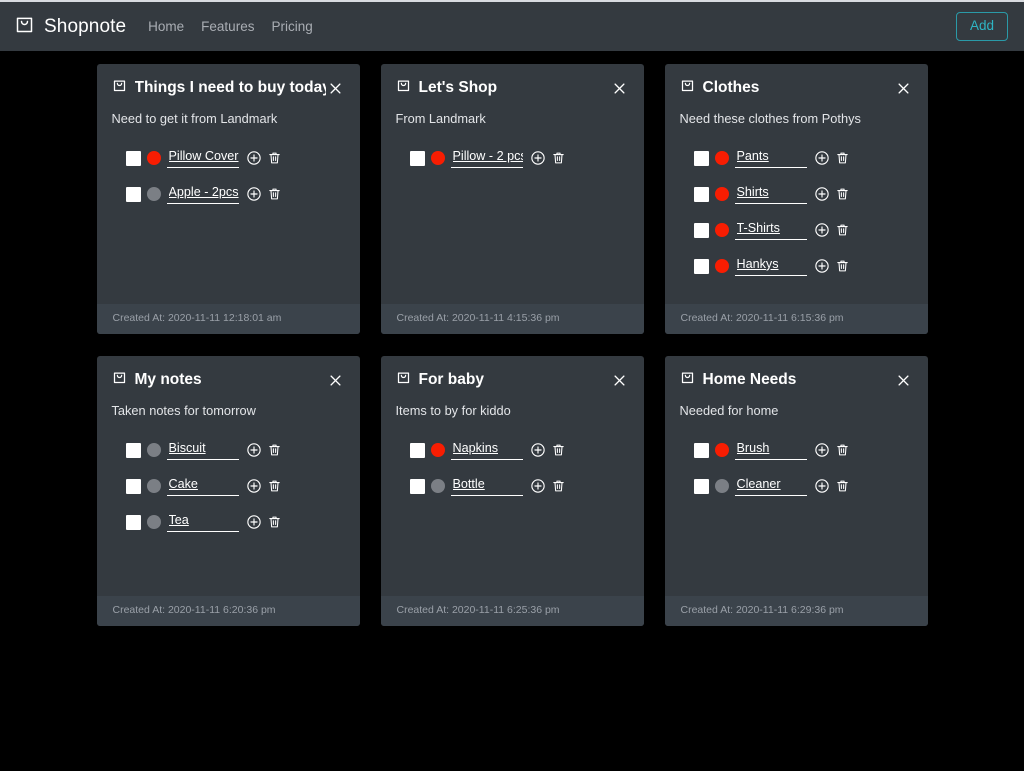 This screenshot has width=1024, height=771. Describe the element at coordinates (731, 88) in the screenshot. I see `note-card-title: Clothes` at that location.